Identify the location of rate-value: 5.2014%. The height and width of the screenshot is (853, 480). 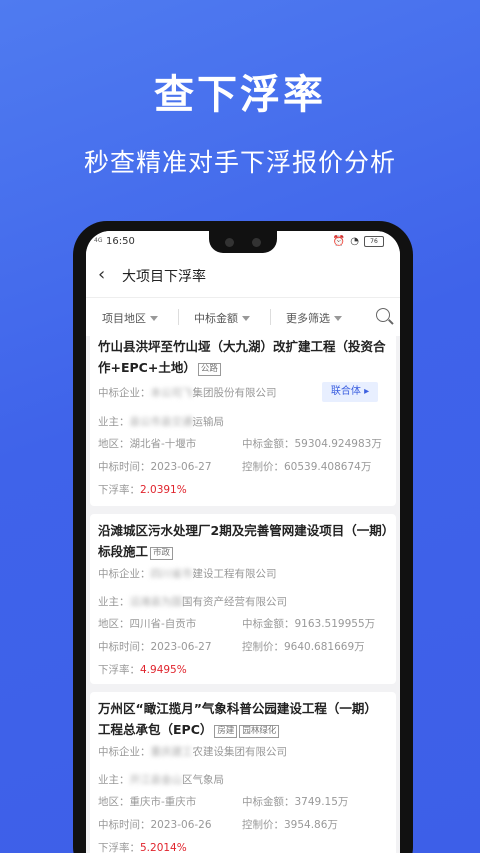
(163, 847).